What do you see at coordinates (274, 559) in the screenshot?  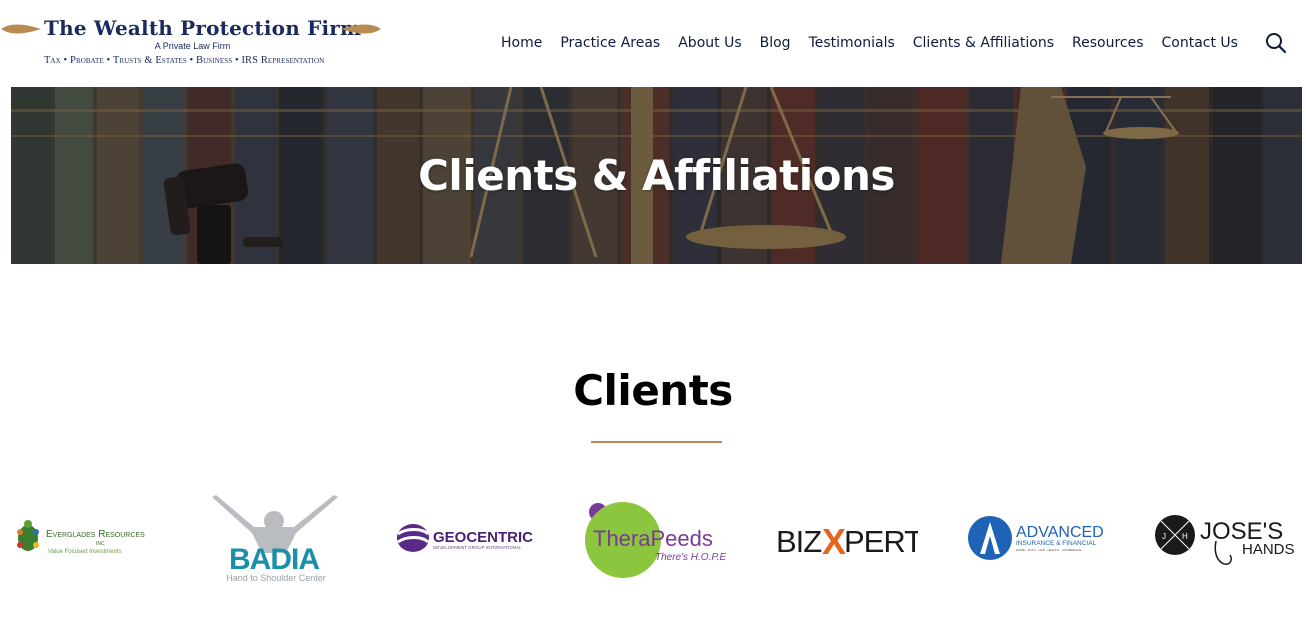 I see `badia-name: BADIA` at bounding box center [274, 559].